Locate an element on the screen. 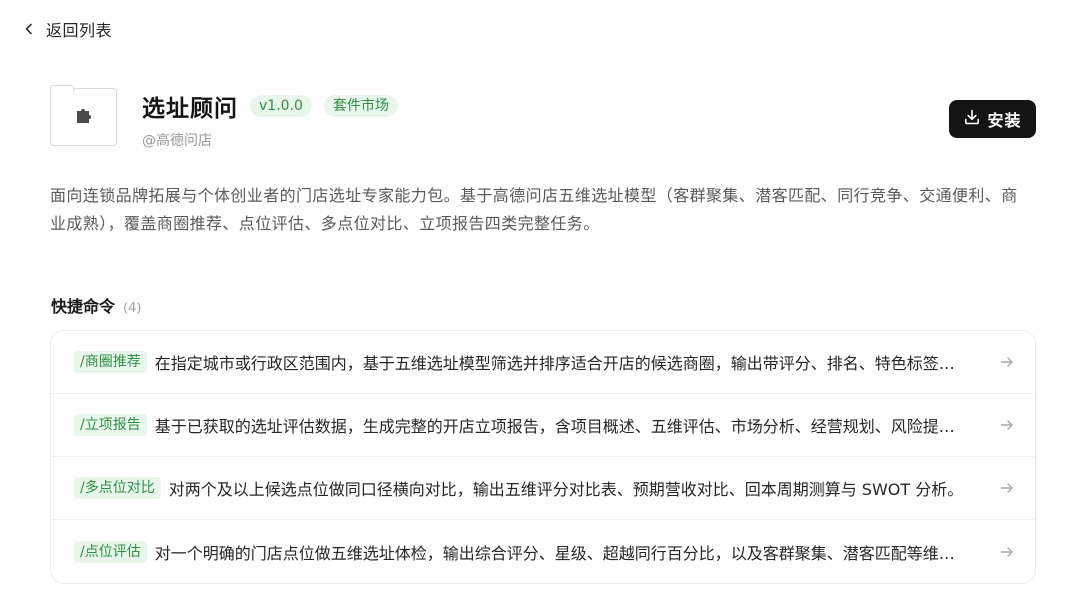  plugin-author: @高德问店 is located at coordinates (177, 141).